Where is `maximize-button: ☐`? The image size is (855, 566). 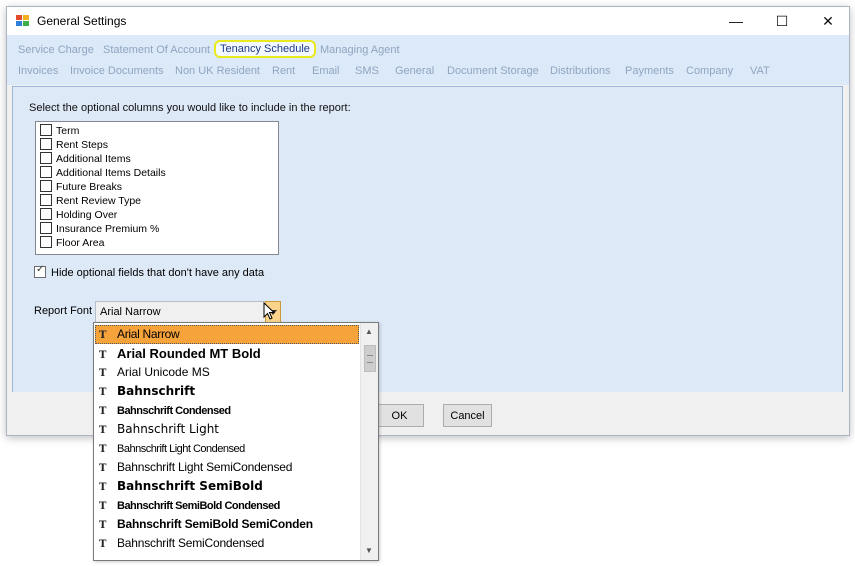
maximize-button: ☐ is located at coordinates (782, 21).